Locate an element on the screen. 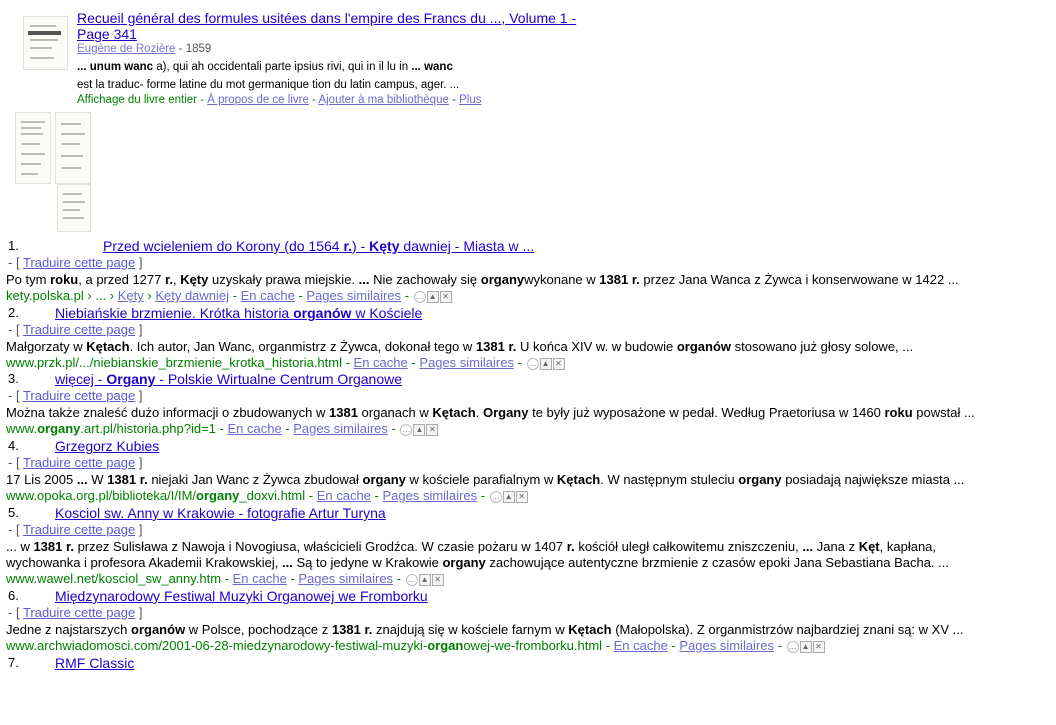 Image resolution: width=1056 pixels, height=725 pixels. result-number: 5. is located at coordinates (13, 512).